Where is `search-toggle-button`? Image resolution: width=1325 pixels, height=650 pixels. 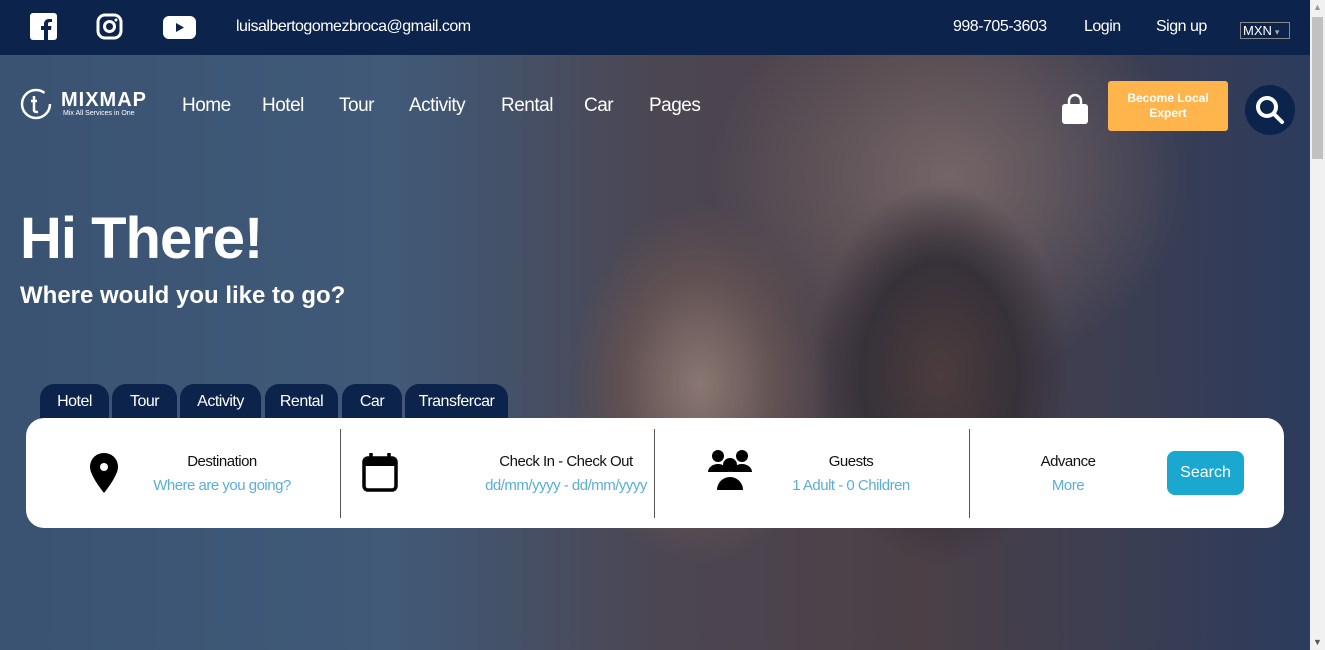 search-toggle-button is located at coordinates (1270, 110).